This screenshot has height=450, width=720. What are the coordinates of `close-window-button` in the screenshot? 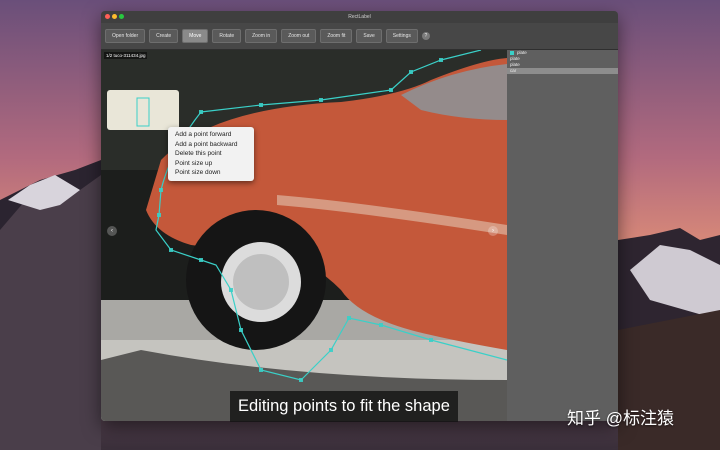 It's located at (107, 16).